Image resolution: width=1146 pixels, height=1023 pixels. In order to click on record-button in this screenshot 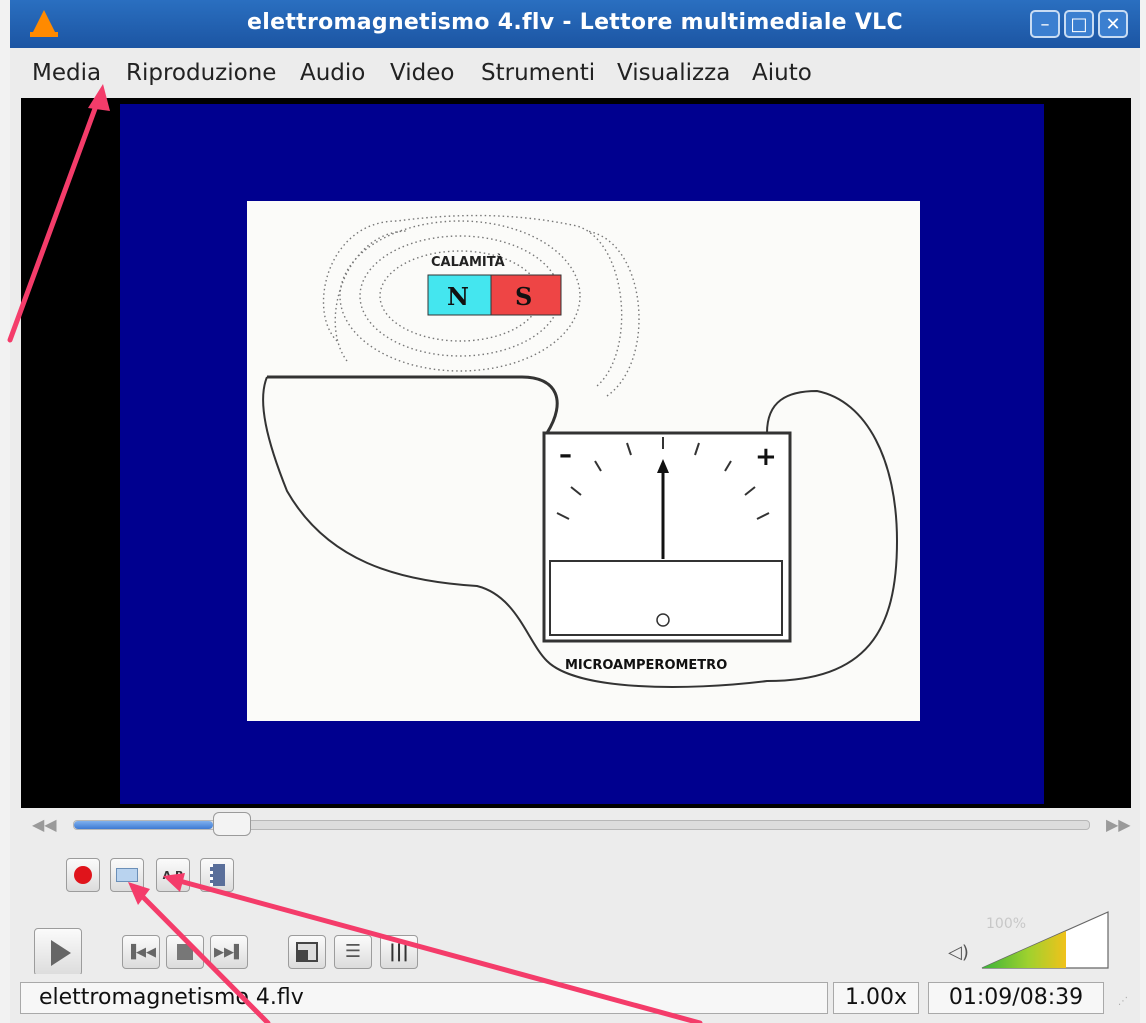, I will do `click(83, 875)`.